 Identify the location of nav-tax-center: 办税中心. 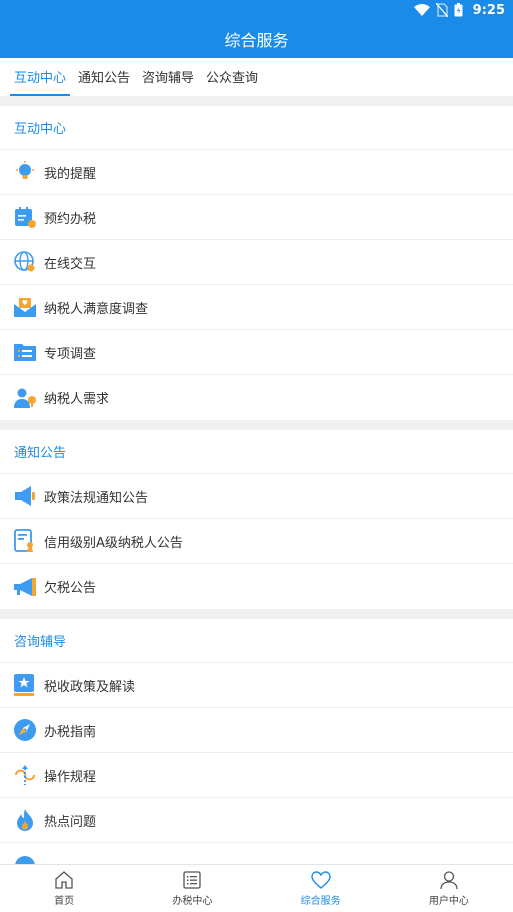
(192, 888).